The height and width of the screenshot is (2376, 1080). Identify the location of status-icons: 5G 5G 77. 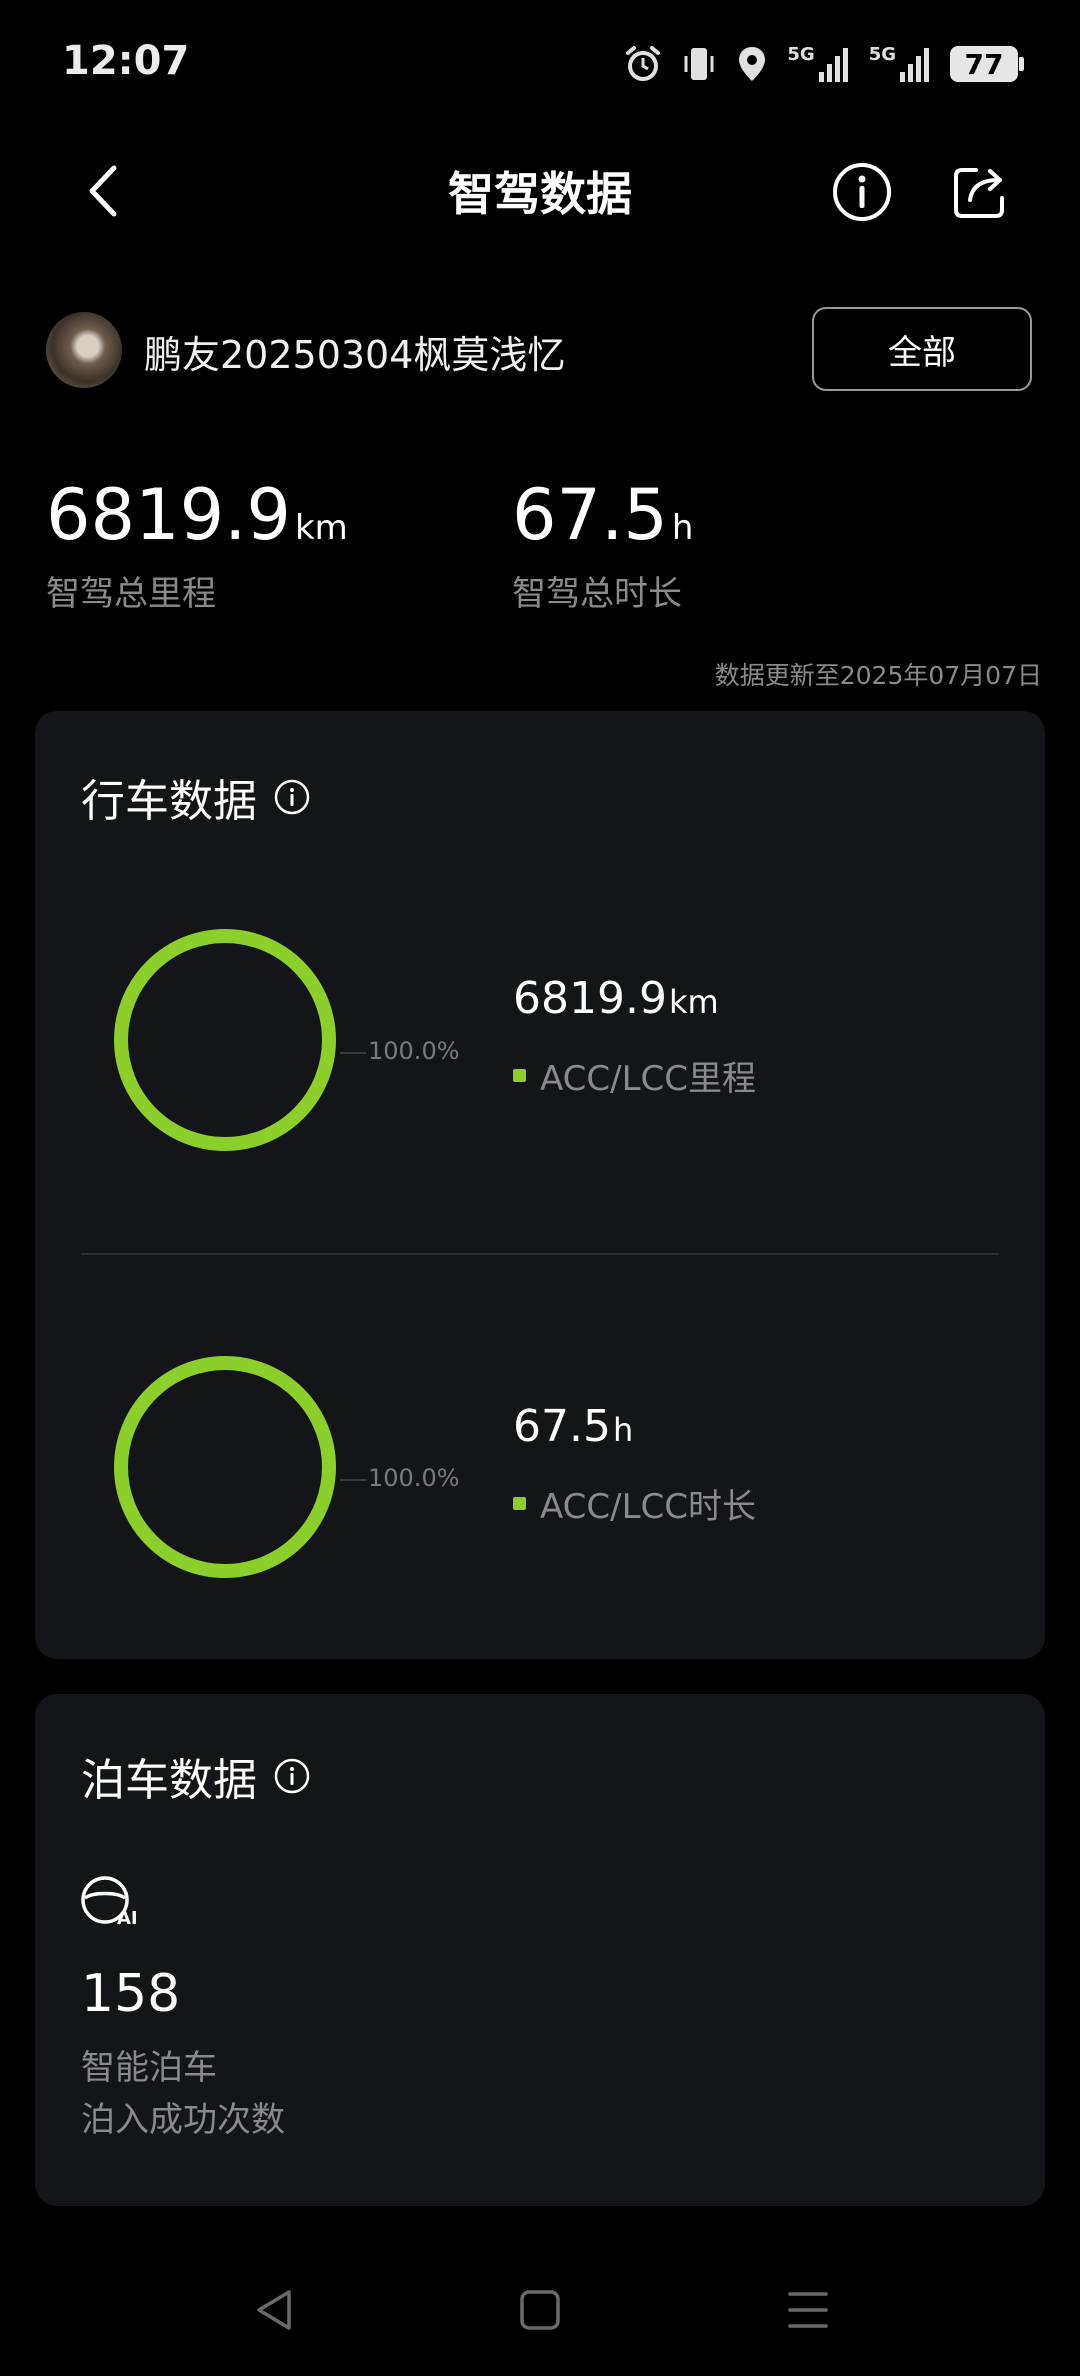
(823, 64).